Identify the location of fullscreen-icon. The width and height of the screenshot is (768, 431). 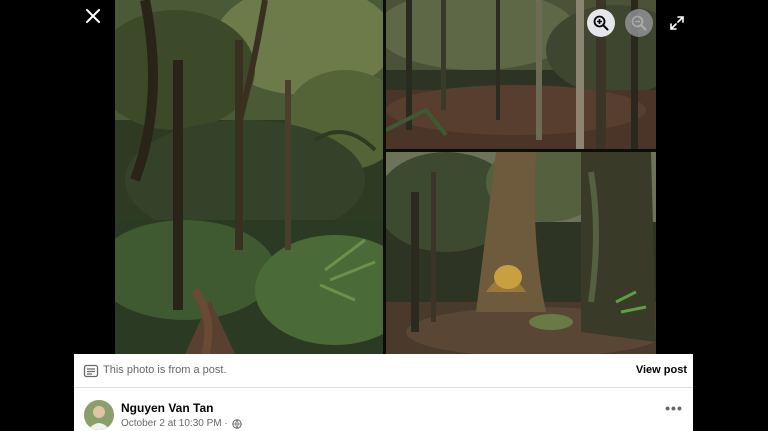
(677, 23).